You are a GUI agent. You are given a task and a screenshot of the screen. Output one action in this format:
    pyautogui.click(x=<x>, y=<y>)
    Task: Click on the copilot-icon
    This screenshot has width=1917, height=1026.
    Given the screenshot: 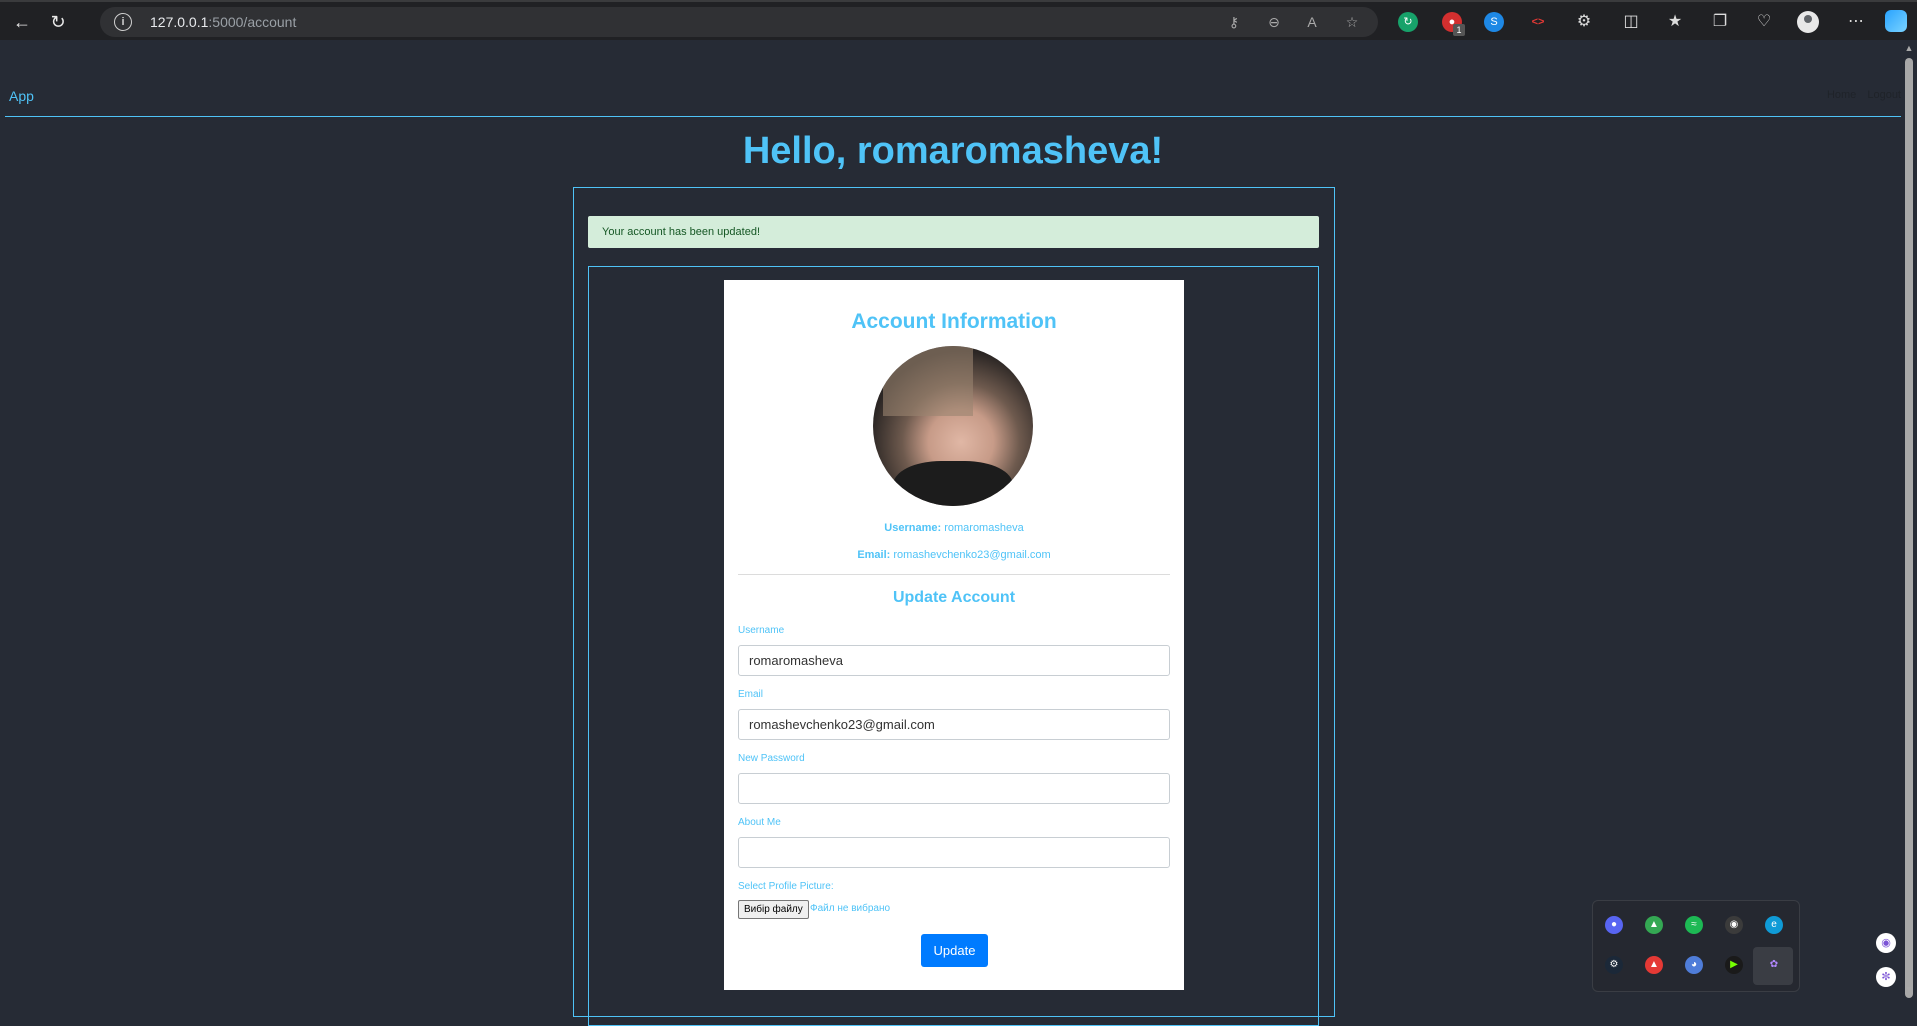 What is the action you would take?
    pyautogui.click(x=1896, y=21)
    